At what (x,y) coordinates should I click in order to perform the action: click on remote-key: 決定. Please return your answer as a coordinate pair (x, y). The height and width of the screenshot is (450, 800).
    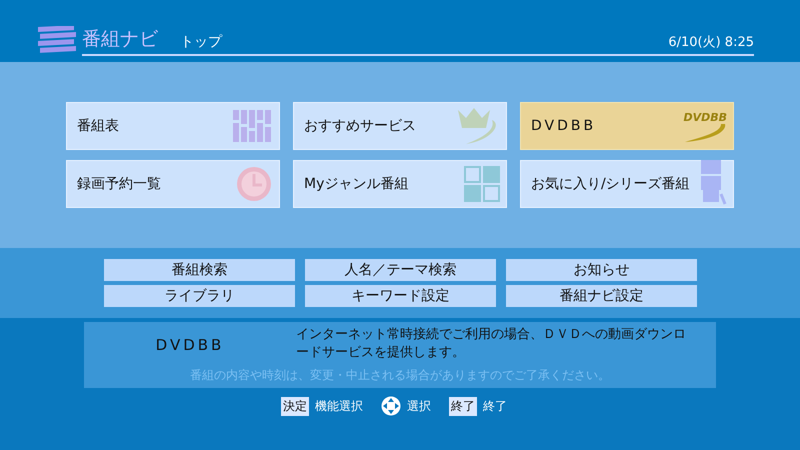
    Looking at the image, I should click on (295, 406).